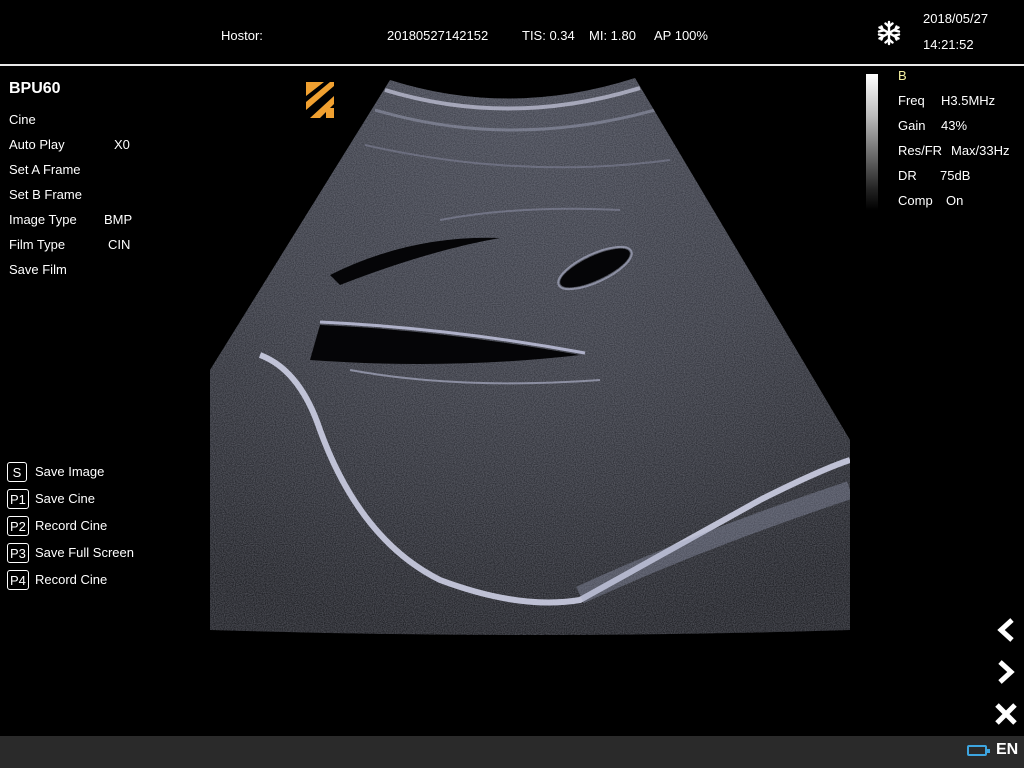  Describe the element at coordinates (912, 125) in the screenshot. I see `param-label: Gain` at that location.